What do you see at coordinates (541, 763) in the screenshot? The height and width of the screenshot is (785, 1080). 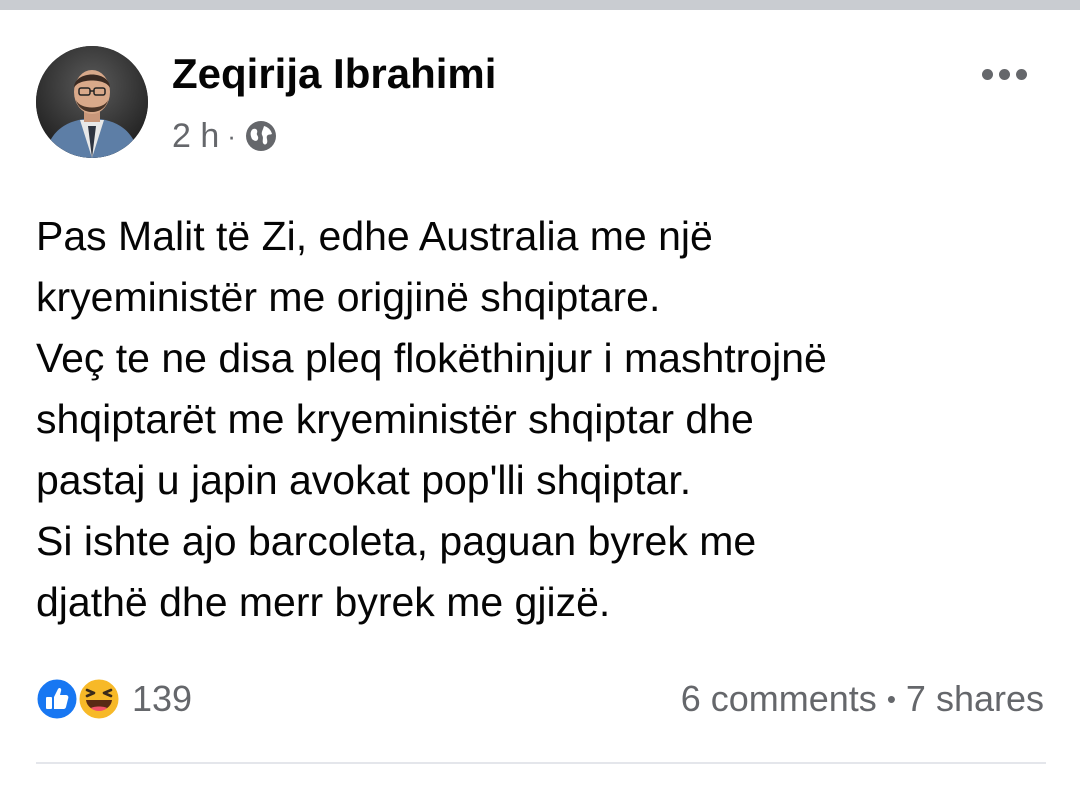 I see `divider` at bounding box center [541, 763].